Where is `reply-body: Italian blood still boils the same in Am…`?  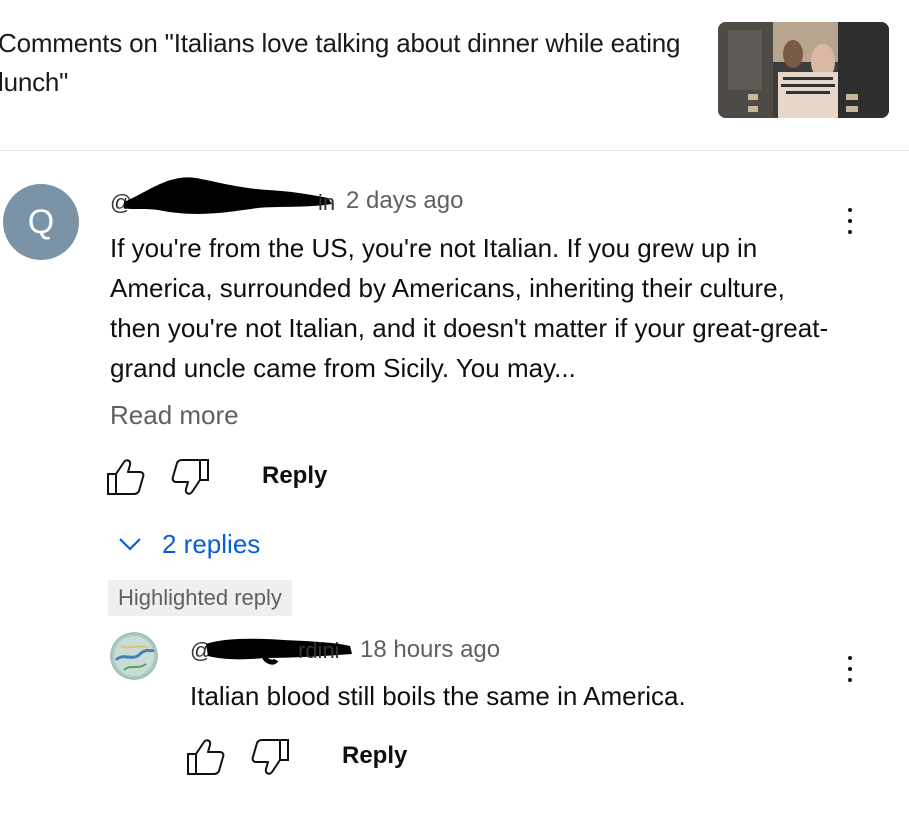 reply-body: Italian blood still boils the same in Am… is located at coordinates (438, 696).